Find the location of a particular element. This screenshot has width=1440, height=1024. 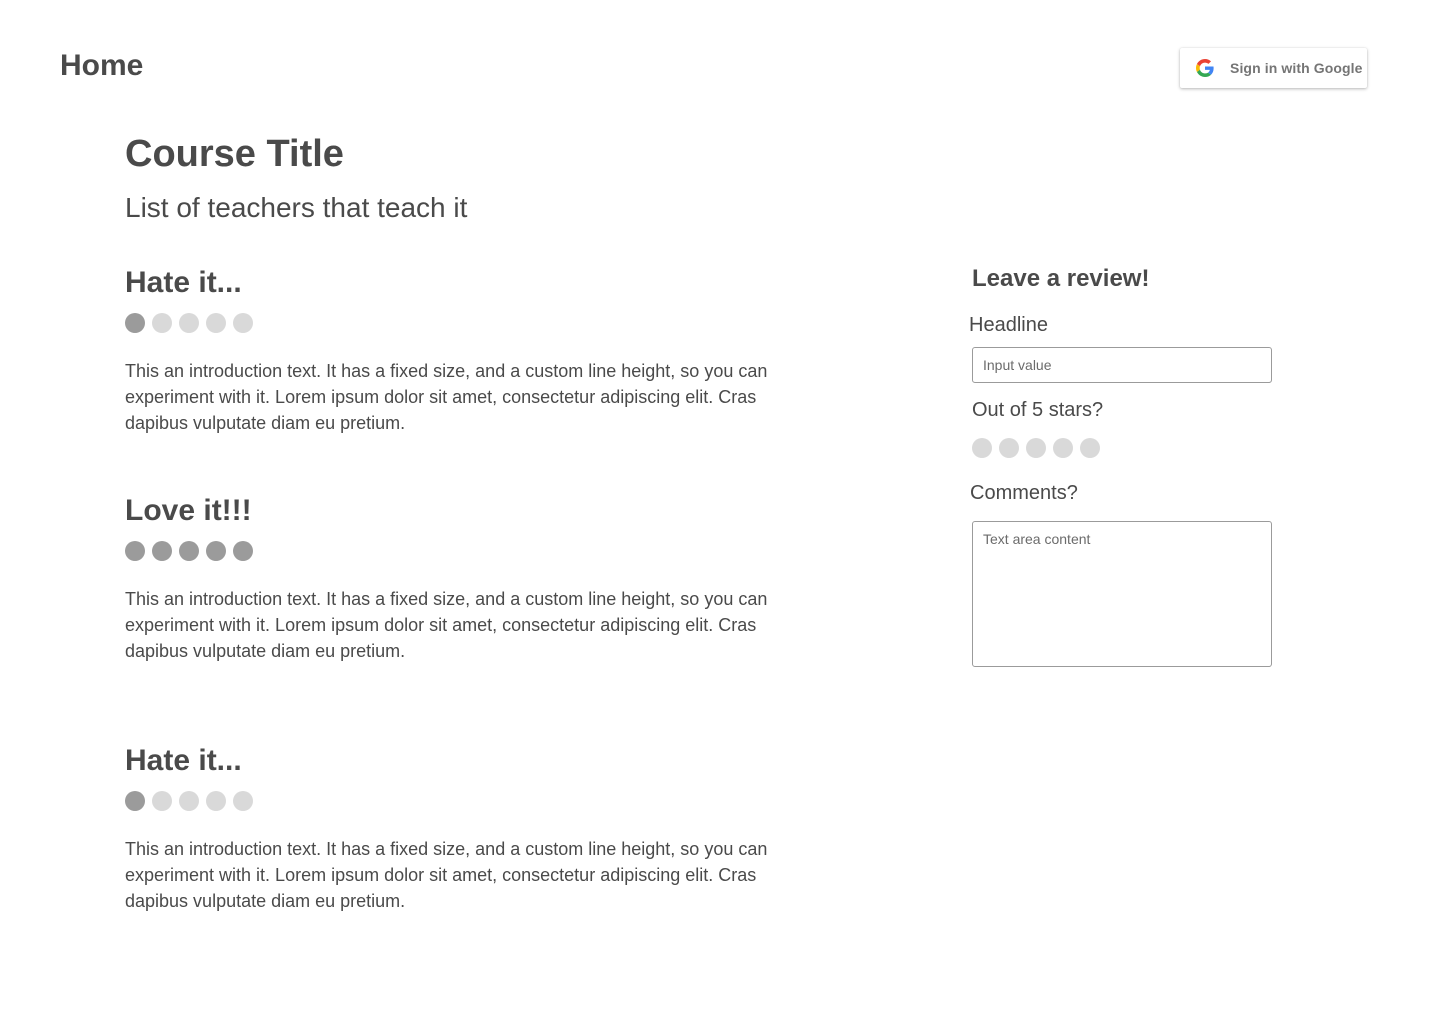

star-rating-input is located at coordinates (1036, 448).